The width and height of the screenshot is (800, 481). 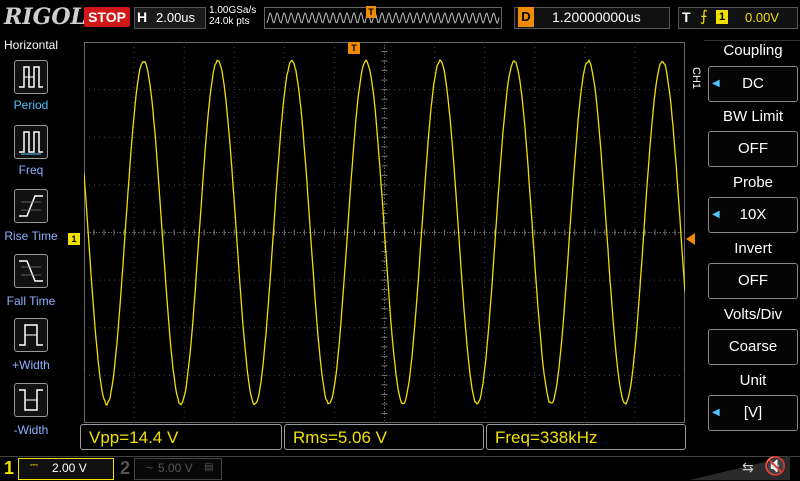 What do you see at coordinates (9, 468) in the screenshot?
I see `ch1-number: 1` at bounding box center [9, 468].